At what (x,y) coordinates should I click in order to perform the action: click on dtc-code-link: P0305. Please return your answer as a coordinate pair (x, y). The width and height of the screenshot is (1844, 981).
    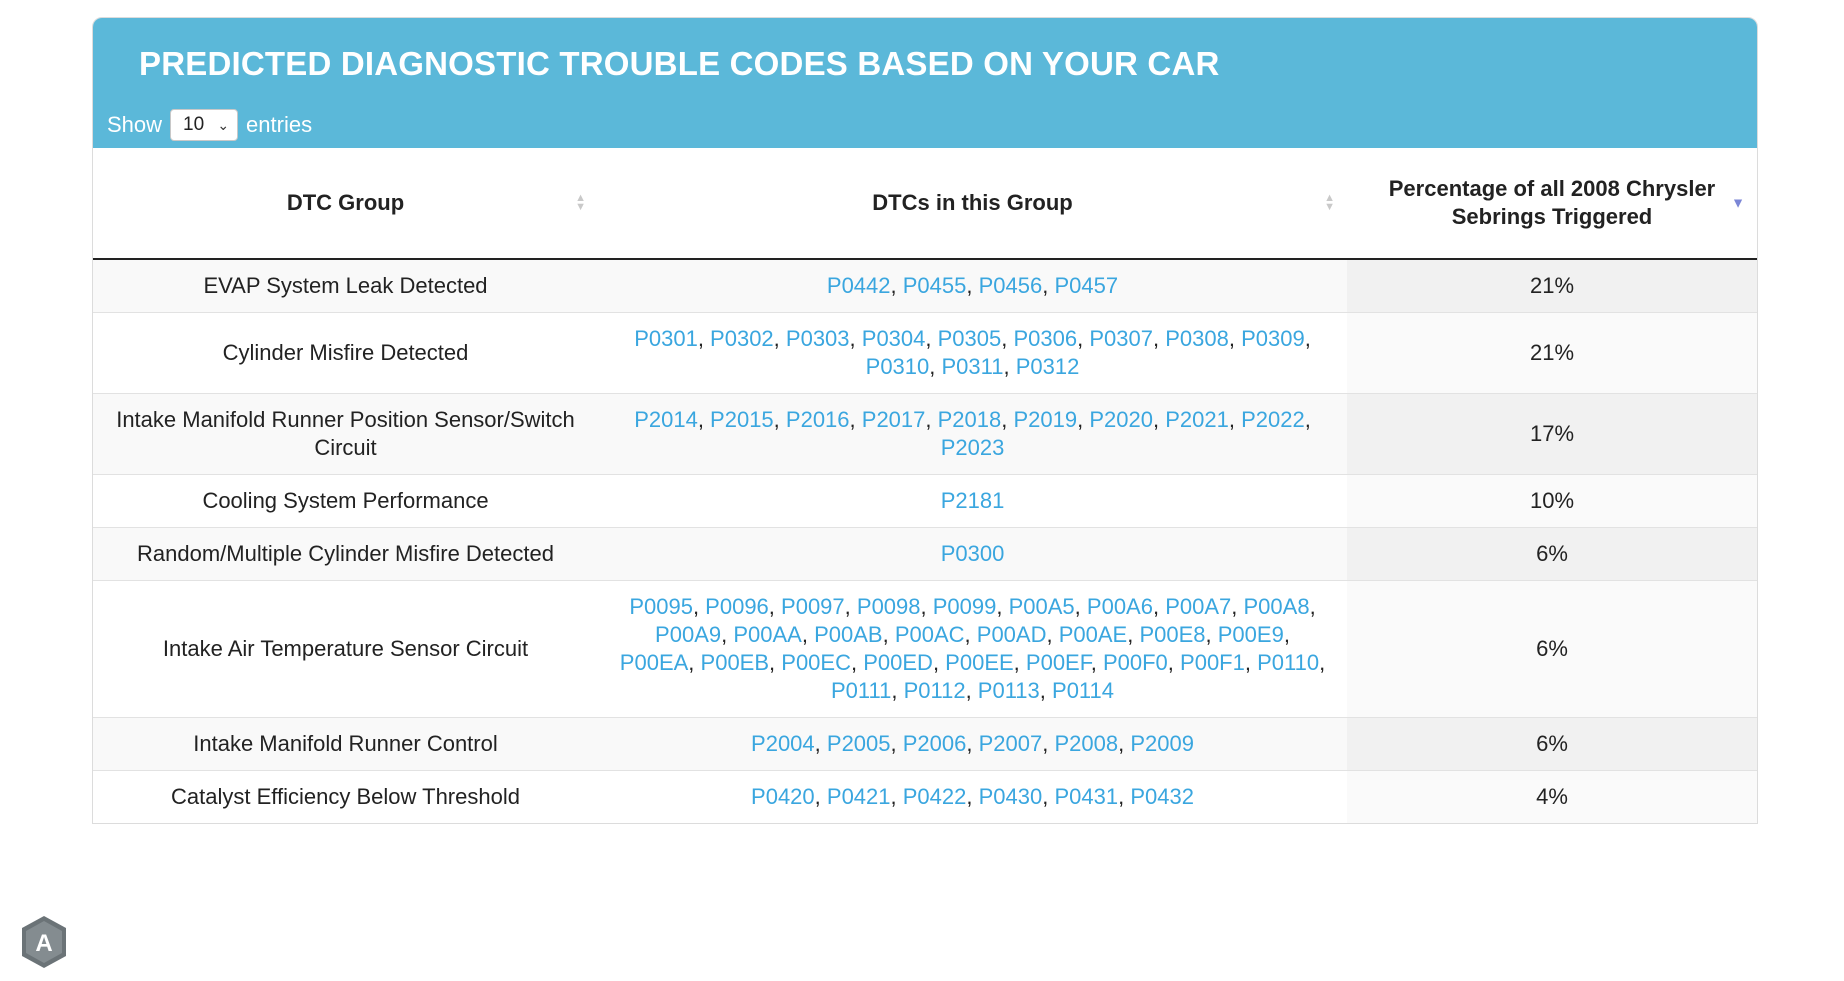
    Looking at the image, I should click on (970, 338).